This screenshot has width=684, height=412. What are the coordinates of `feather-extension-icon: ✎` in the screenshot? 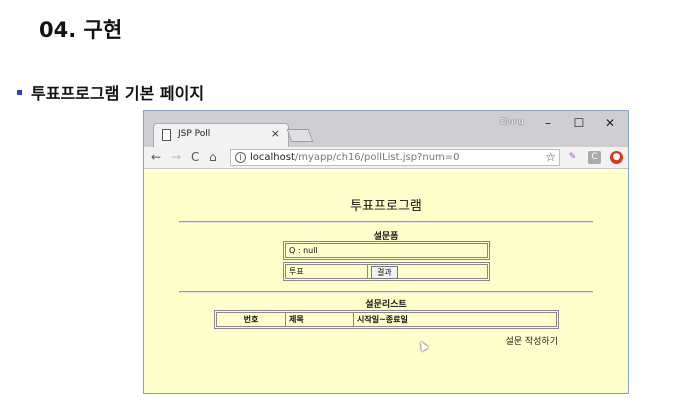 It's located at (572, 157).